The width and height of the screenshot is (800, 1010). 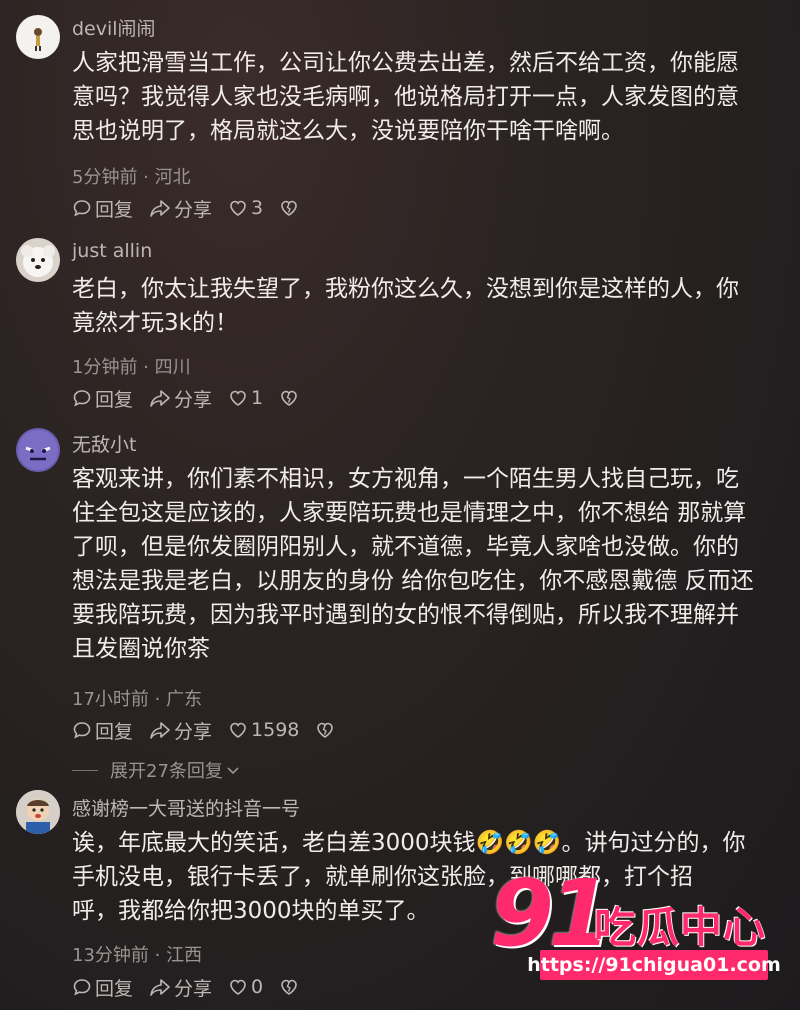 I want to click on purple-monster-icon, so click(x=38, y=450).